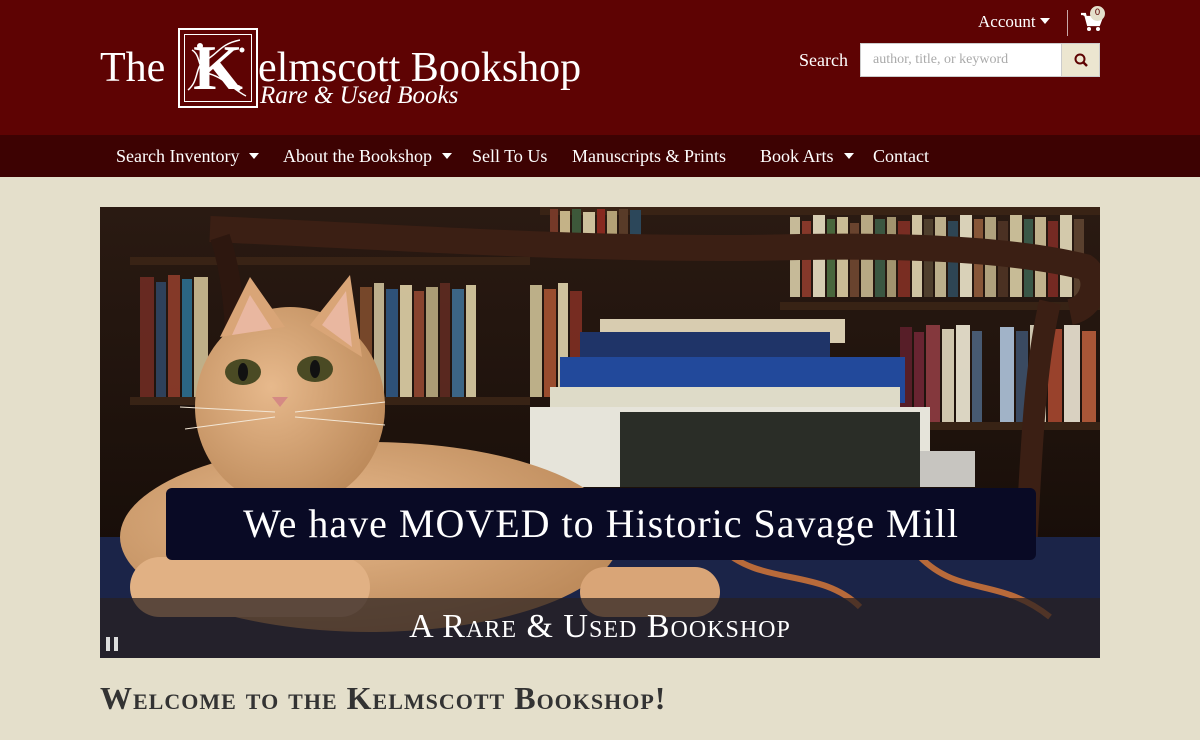 The image size is (1200, 740). I want to click on nav-item-label: About the Bookshop, so click(358, 156).